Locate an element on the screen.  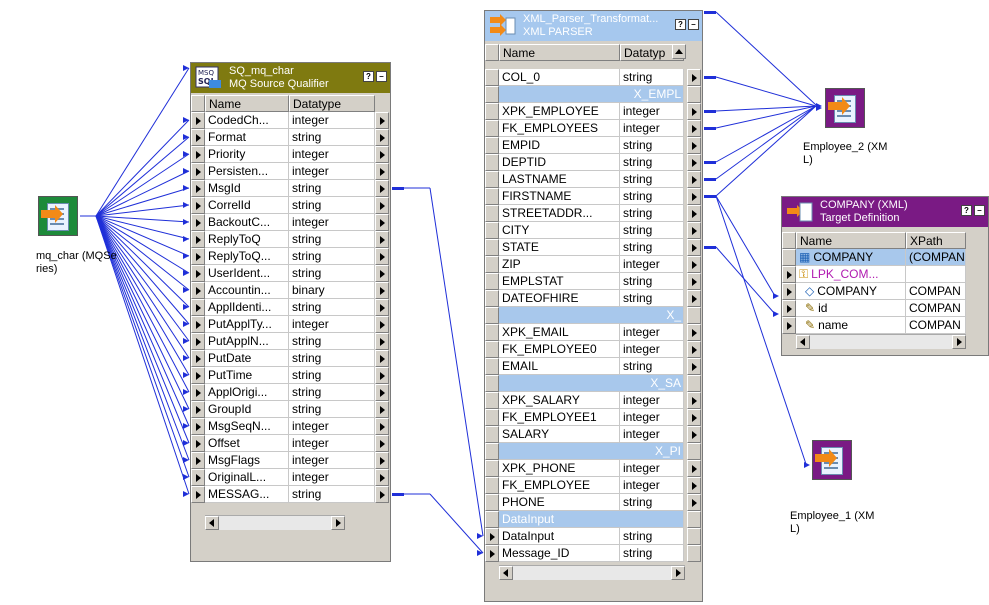
sq-col-datatype-header: Datatype is located at coordinates (332, 103).